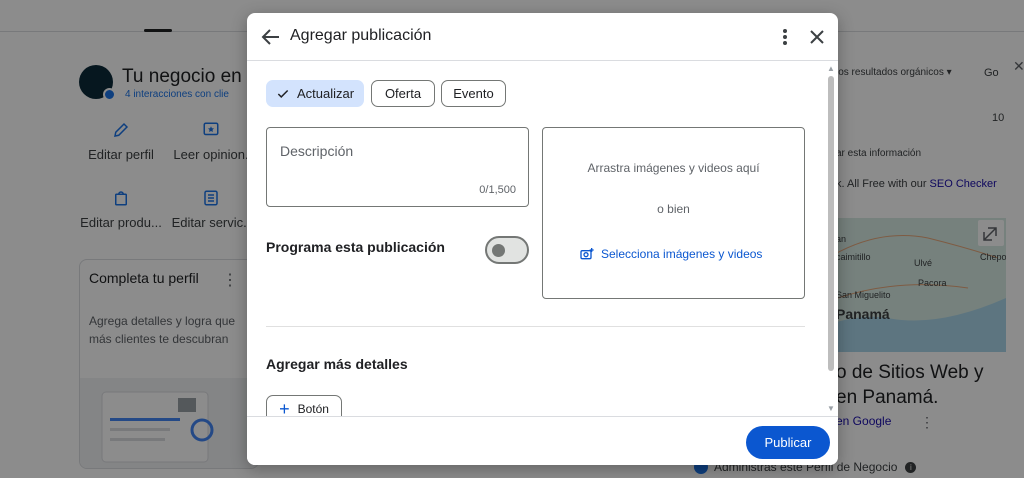  I want to click on description-placeholder: Descripción, so click(317, 151).